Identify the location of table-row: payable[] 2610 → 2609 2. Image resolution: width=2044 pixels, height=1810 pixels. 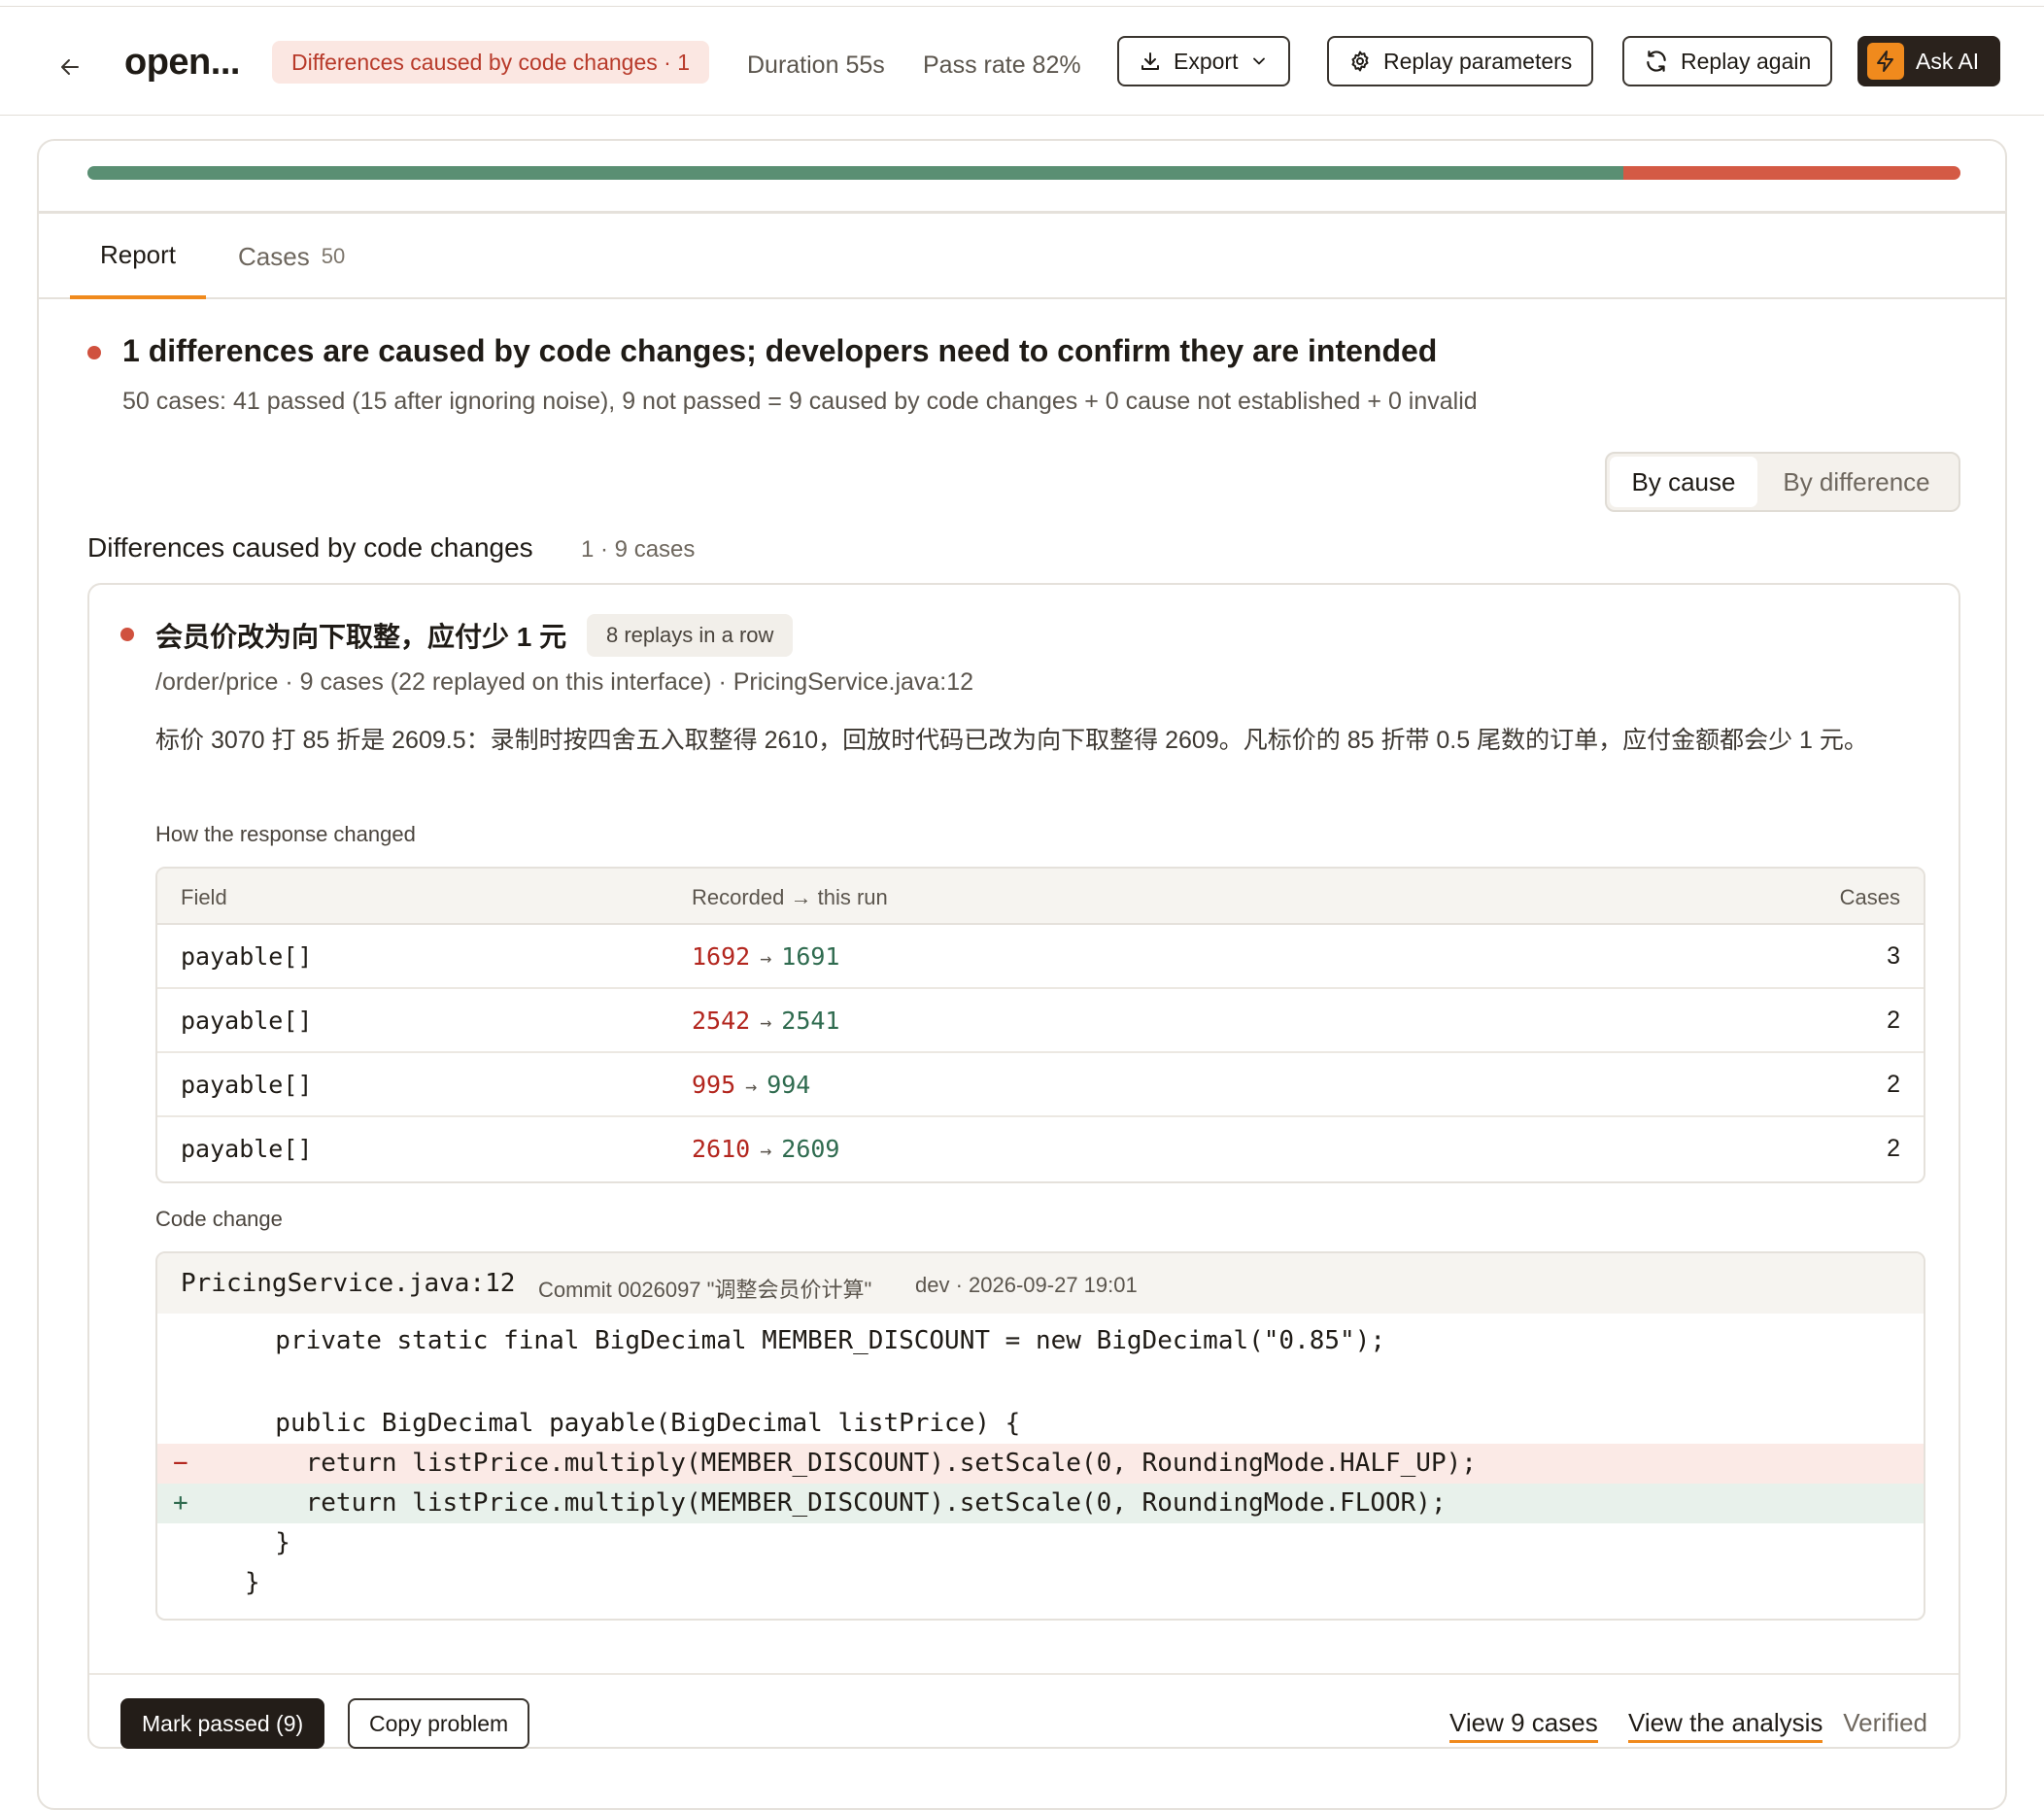
(1040, 1149).